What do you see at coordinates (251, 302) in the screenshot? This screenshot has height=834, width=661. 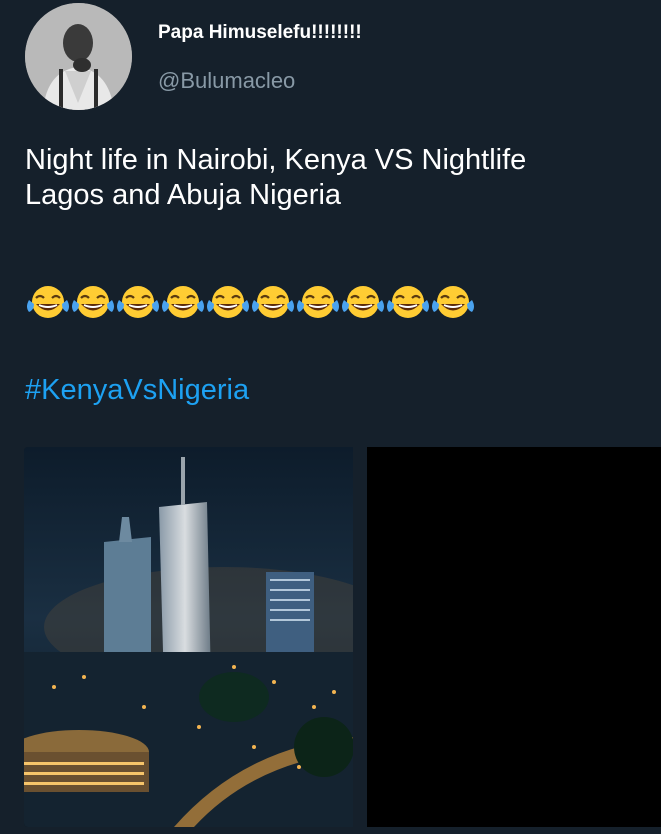 I see `emoji-row` at bounding box center [251, 302].